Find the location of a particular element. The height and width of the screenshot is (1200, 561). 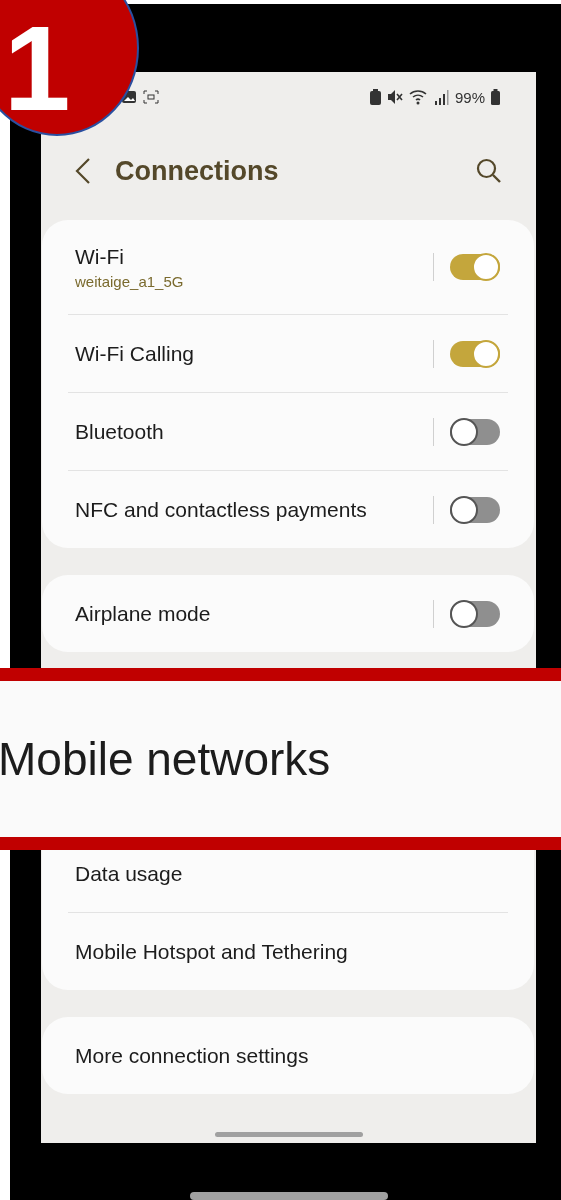

setting-title: Data usage is located at coordinates (291, 873).